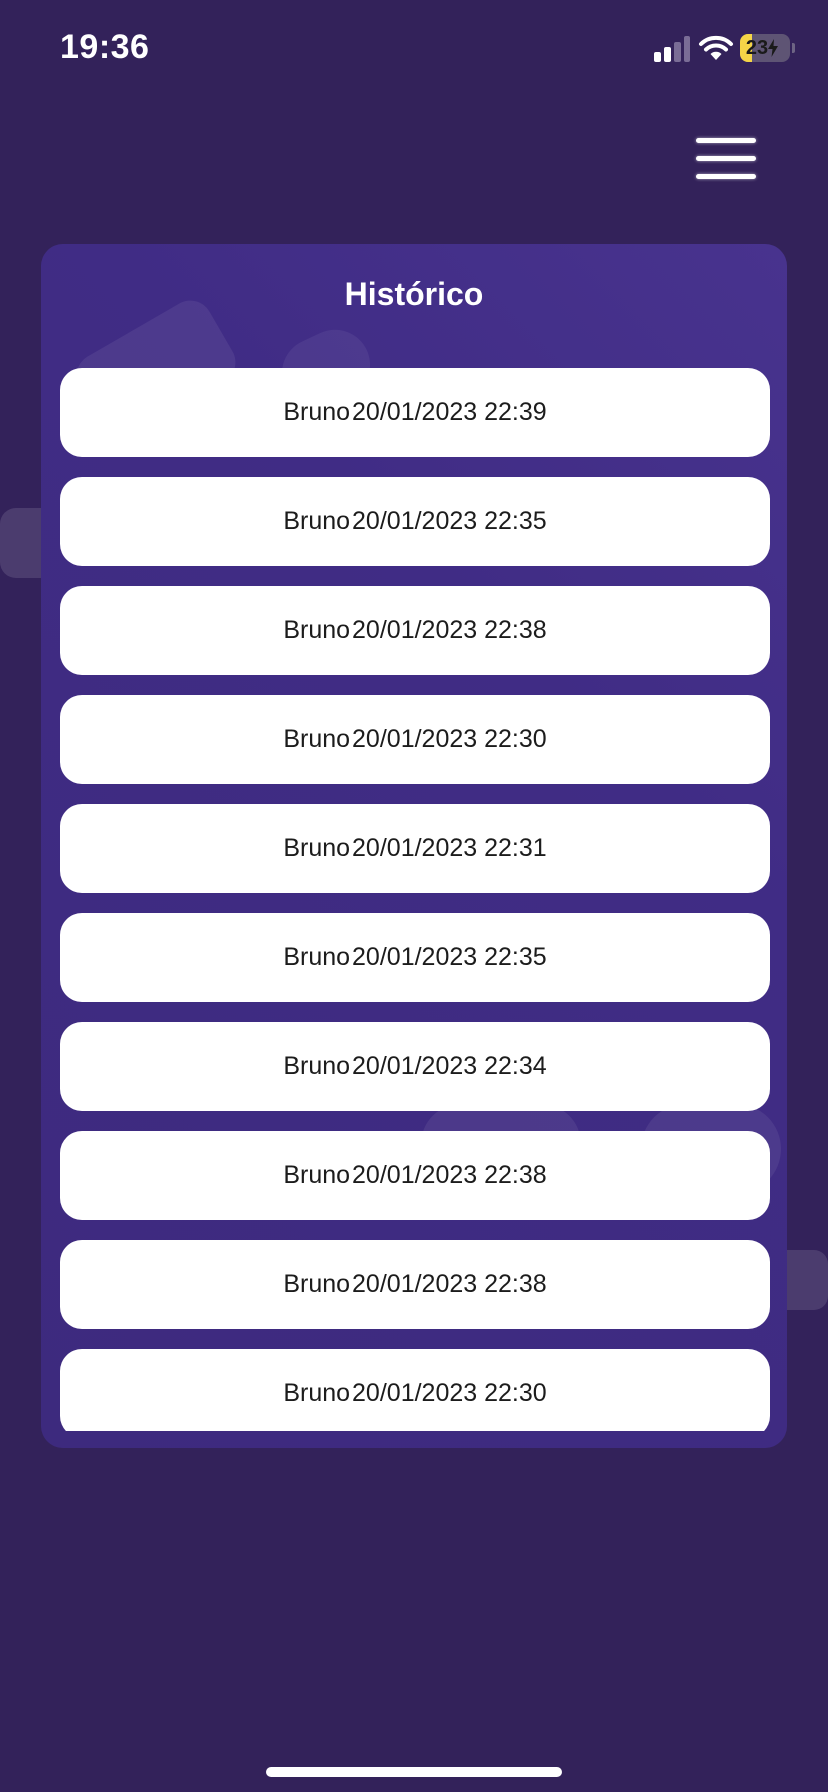 This screenshot has width=828, height=1792. I want to click on history-list-item: Bruno 20/01/2023 22:34, so click(415, 1066).